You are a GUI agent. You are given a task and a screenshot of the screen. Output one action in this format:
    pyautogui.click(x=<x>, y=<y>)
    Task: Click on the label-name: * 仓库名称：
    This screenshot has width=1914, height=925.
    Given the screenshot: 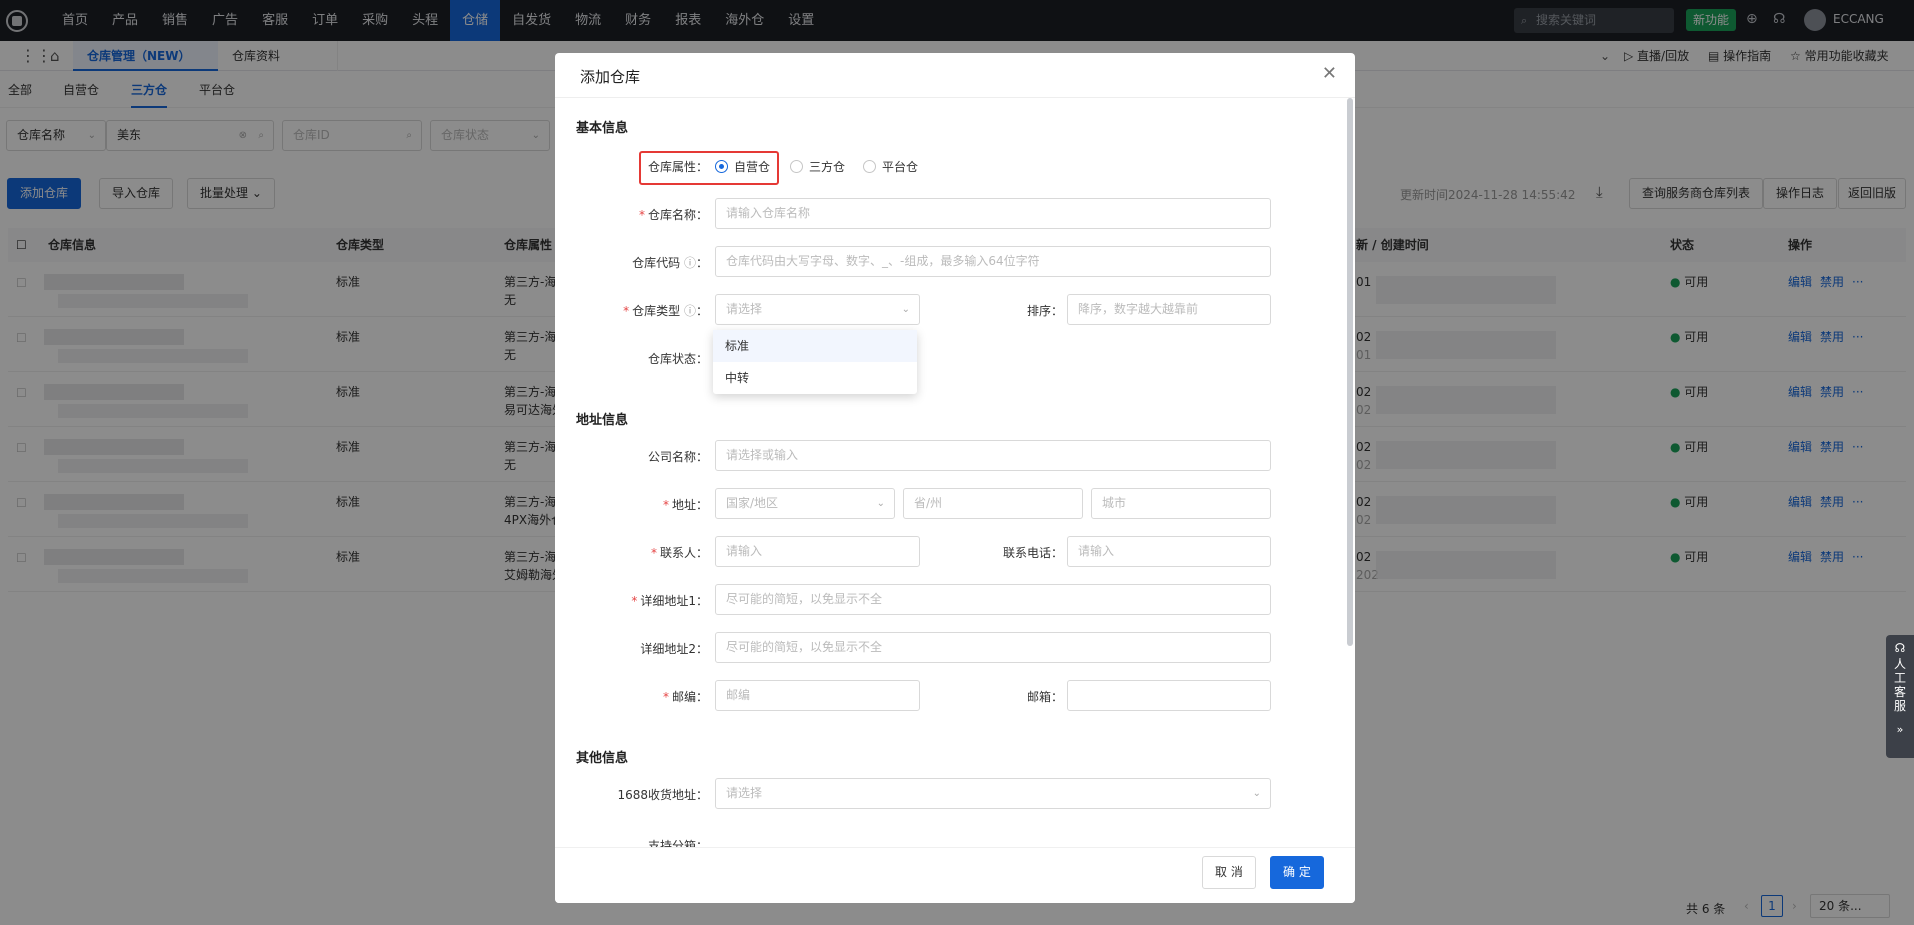 What is the action you would take?
    pyautogui.click(x=673, y=215)
    